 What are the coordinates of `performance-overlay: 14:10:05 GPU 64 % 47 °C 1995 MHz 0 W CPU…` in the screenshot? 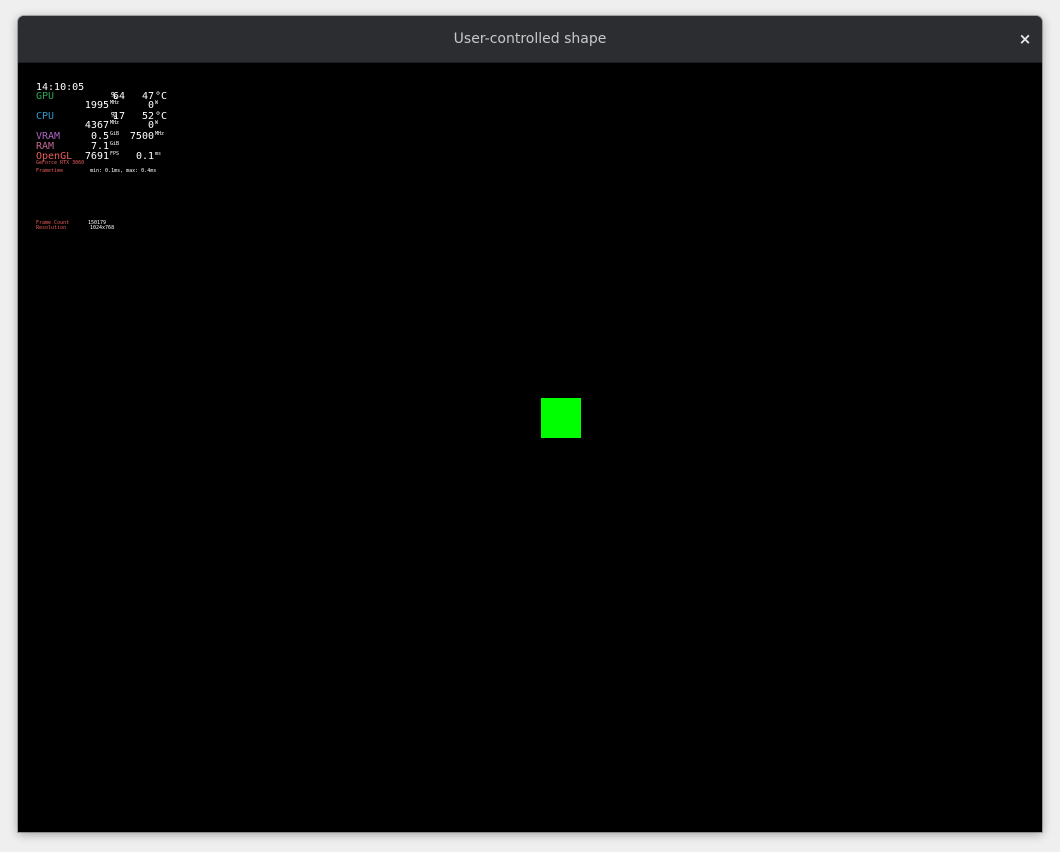 It's located at (111, 161).